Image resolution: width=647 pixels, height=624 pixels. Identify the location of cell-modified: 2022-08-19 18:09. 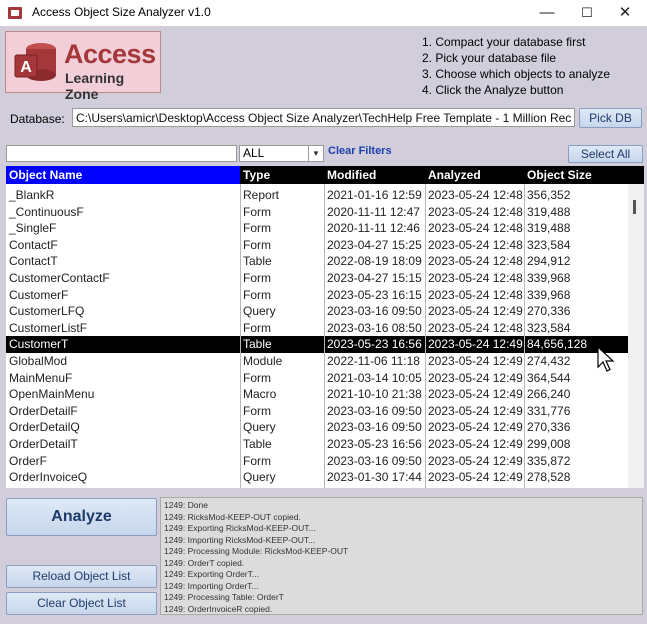
(374, 261).